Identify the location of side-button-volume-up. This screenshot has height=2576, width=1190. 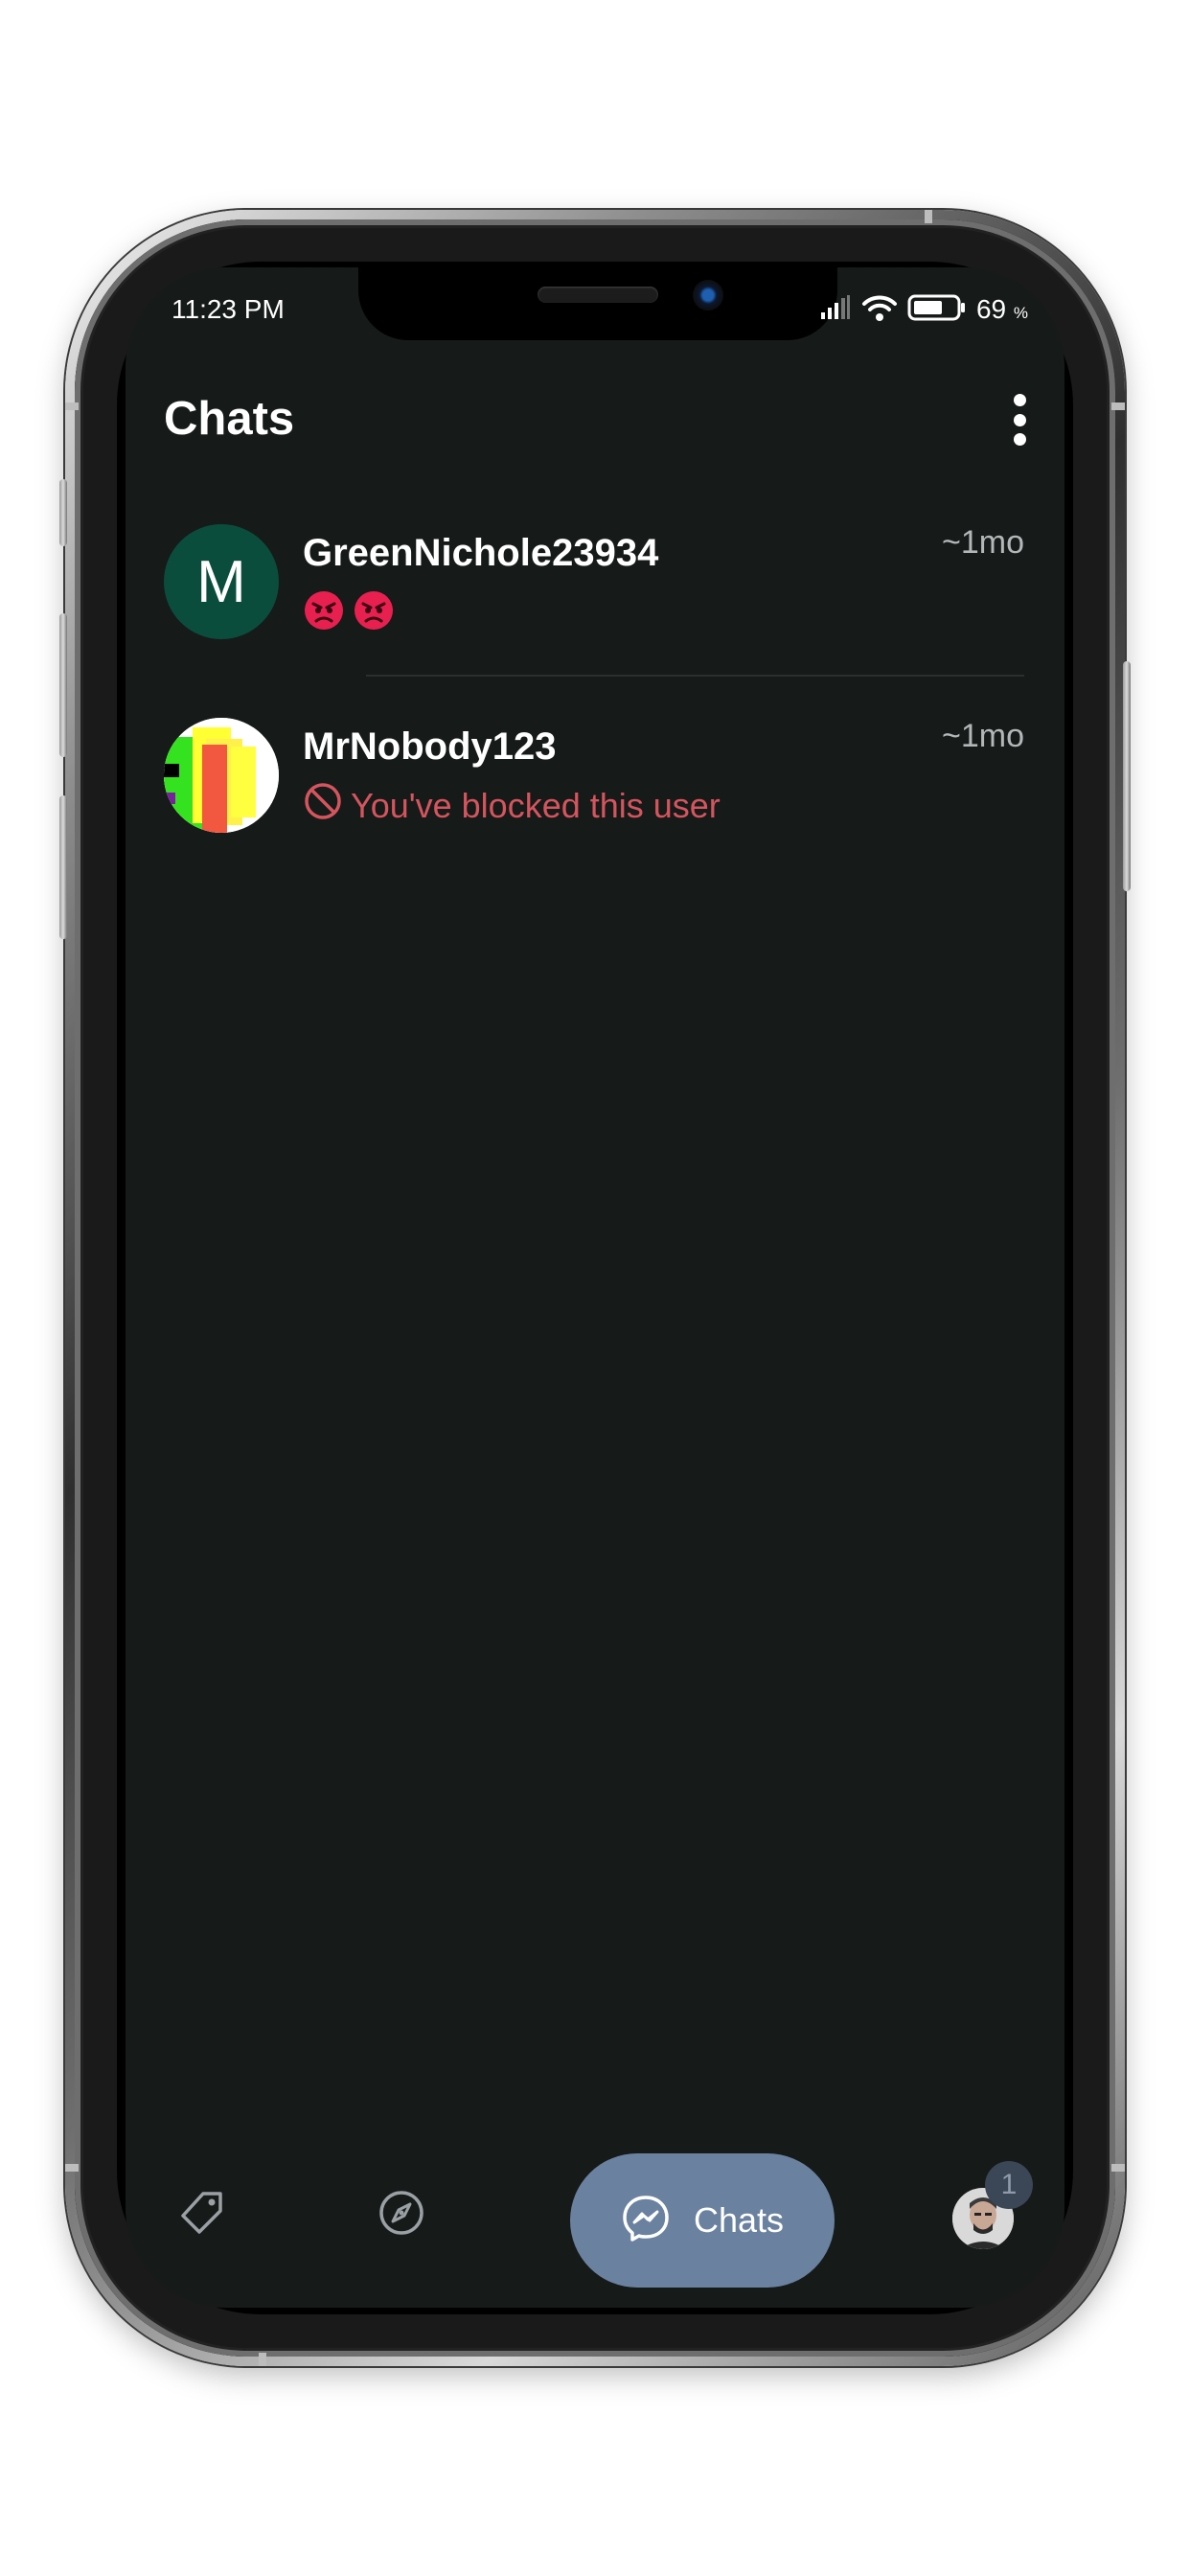
(63, 685).